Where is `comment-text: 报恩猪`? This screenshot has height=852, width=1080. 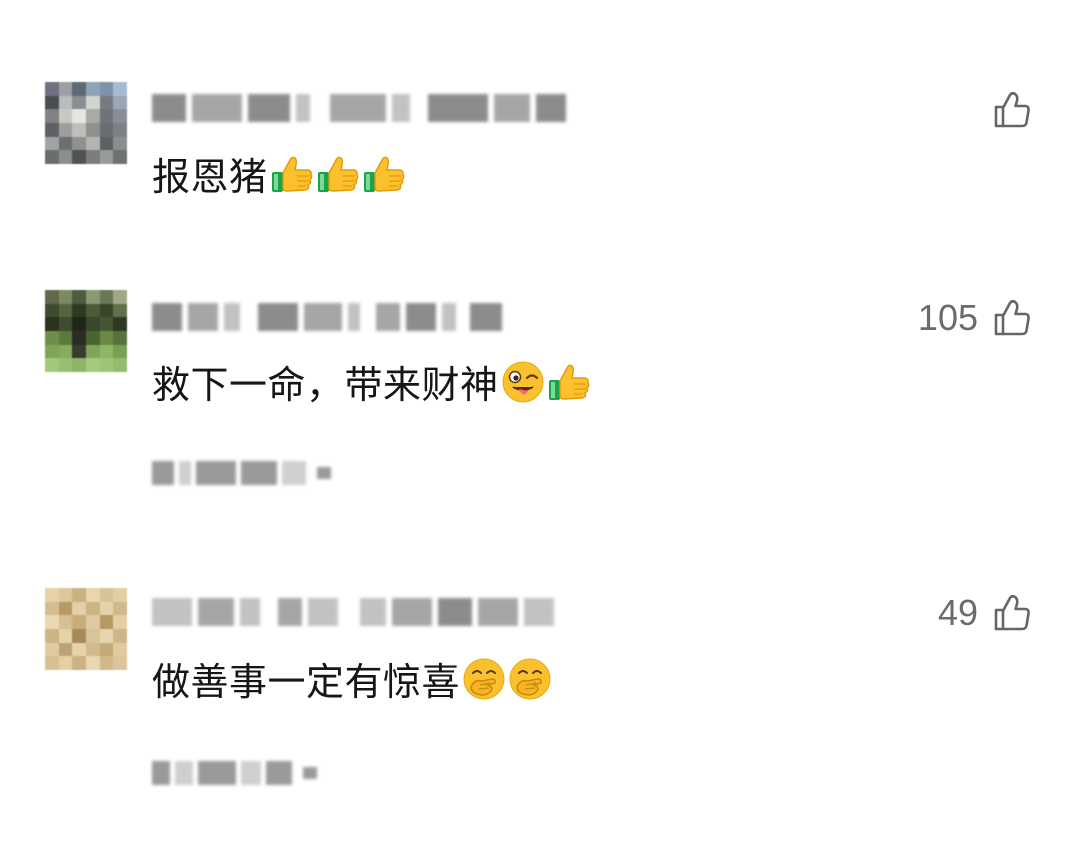
comment-text: 报恩猪 is located at coordinates (279, 176).